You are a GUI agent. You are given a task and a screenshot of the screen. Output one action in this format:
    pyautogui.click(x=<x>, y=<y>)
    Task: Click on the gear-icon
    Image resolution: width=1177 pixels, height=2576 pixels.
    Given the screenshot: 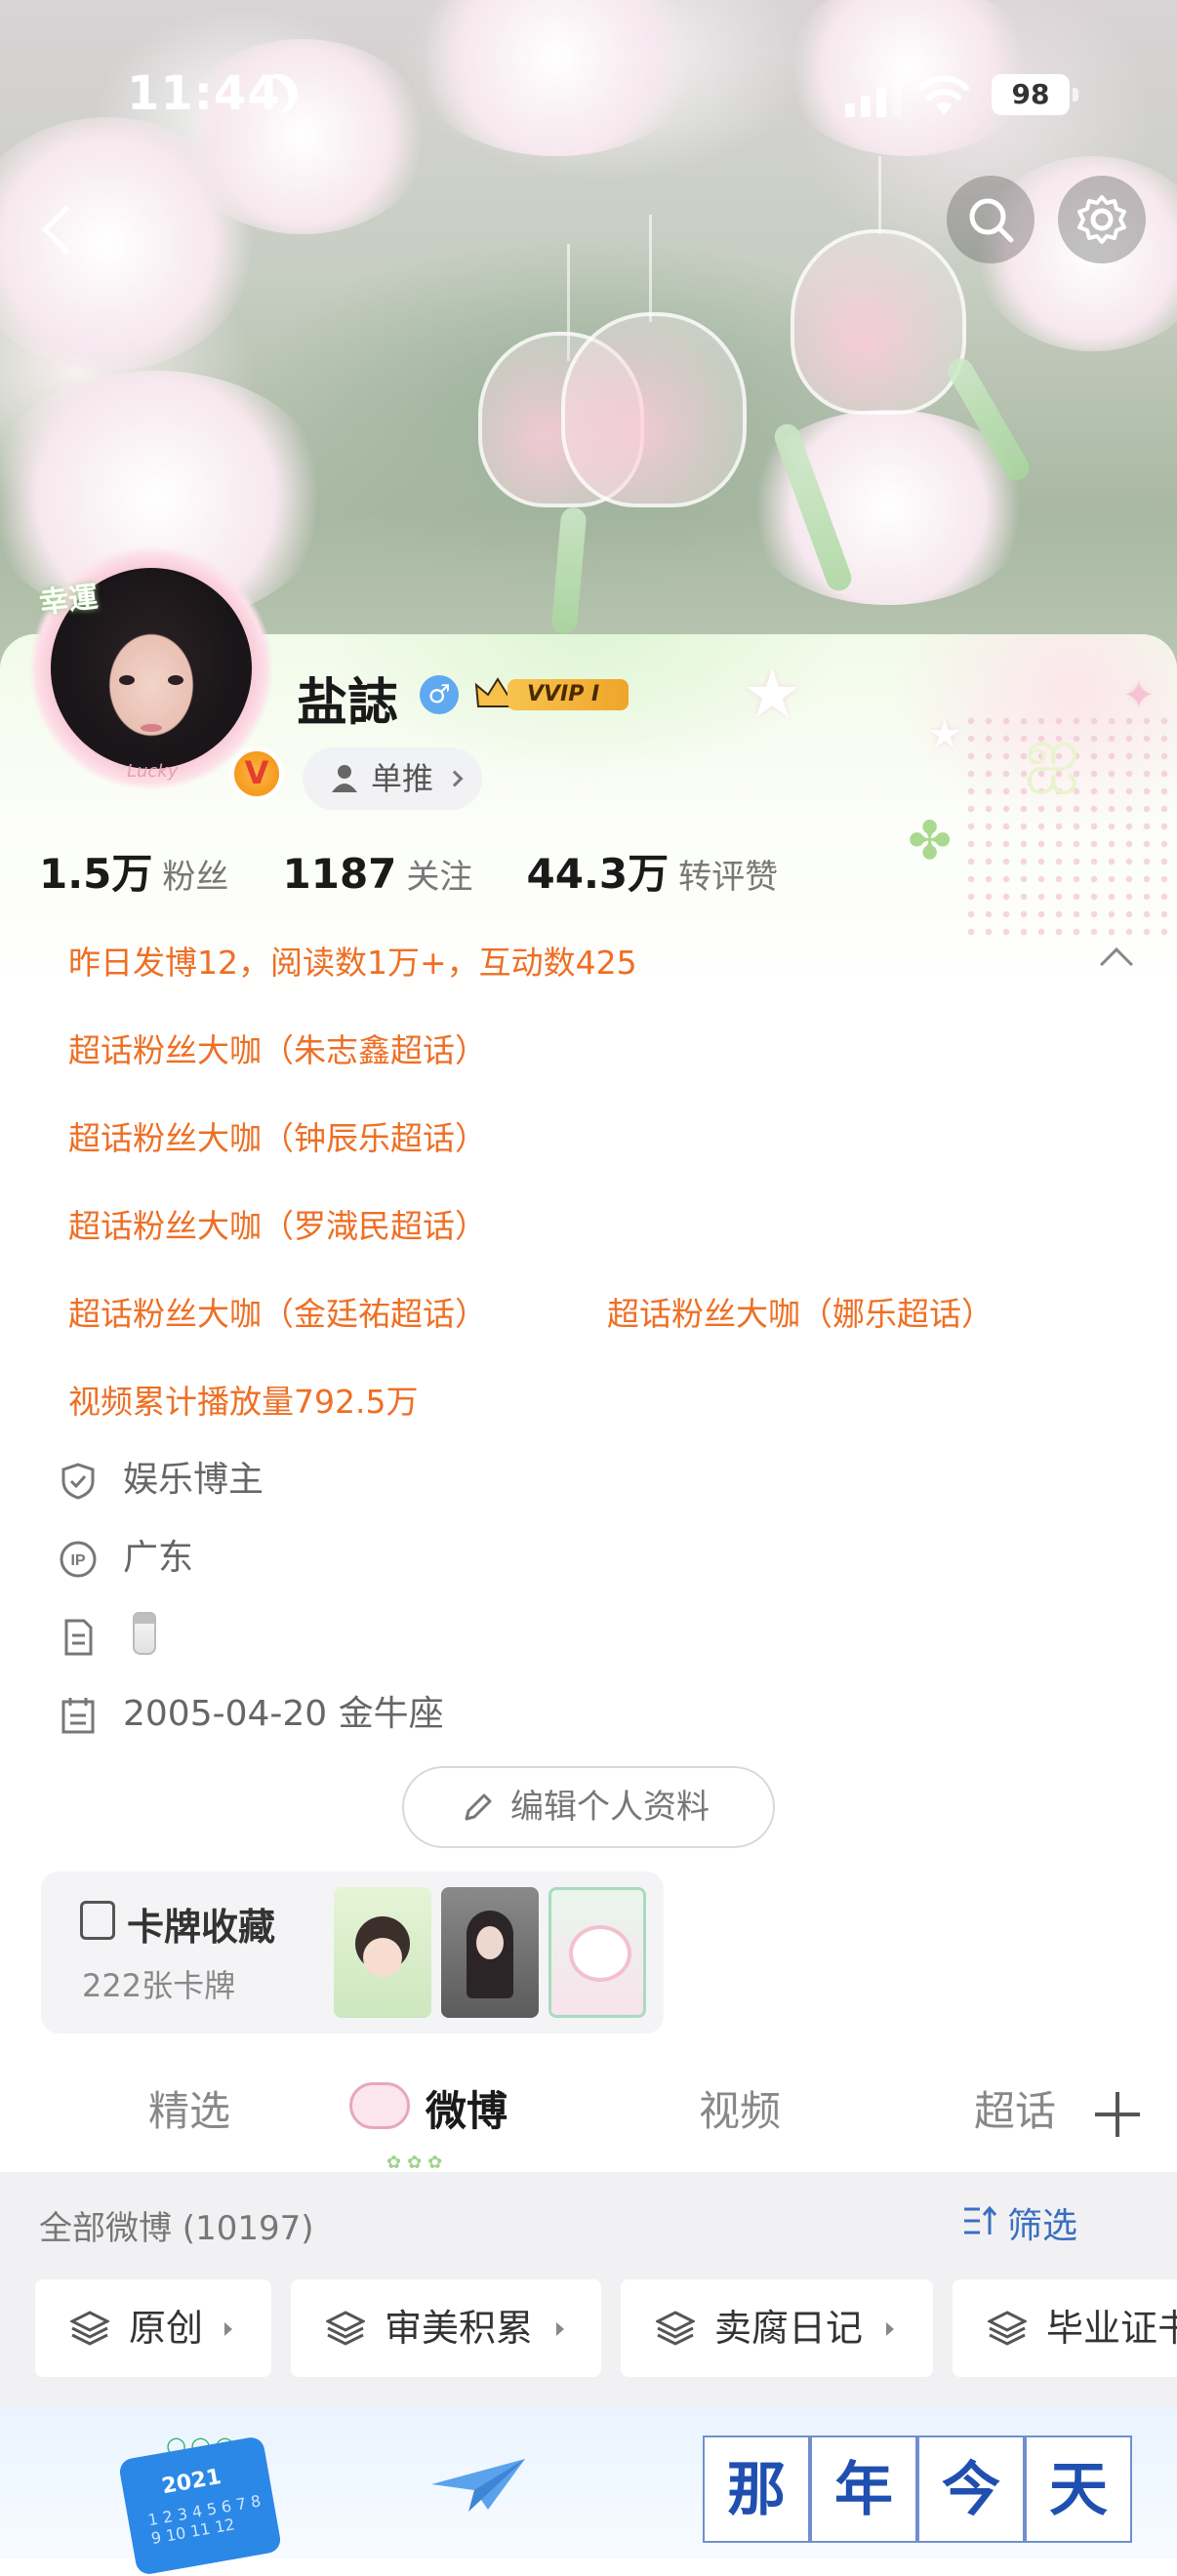 What is the action you would take?
    pyautogui.click(x=1101, y=219)
    